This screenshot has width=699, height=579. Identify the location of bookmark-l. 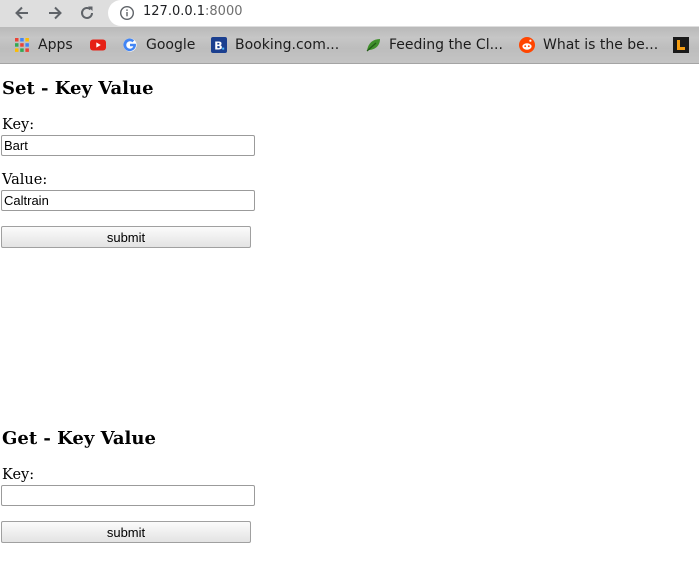
(685, 45).